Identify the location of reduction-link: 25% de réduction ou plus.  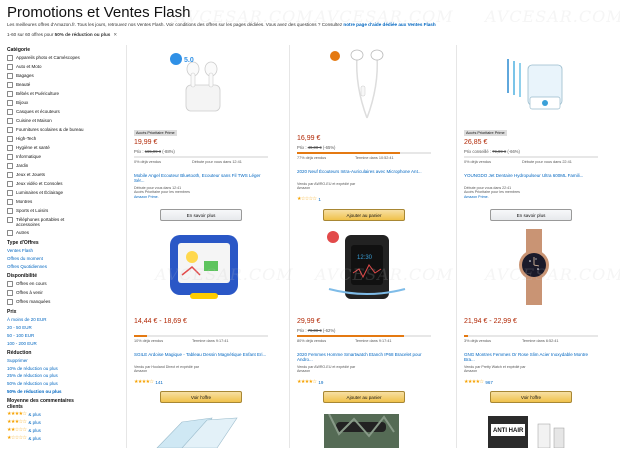
(47, 375).